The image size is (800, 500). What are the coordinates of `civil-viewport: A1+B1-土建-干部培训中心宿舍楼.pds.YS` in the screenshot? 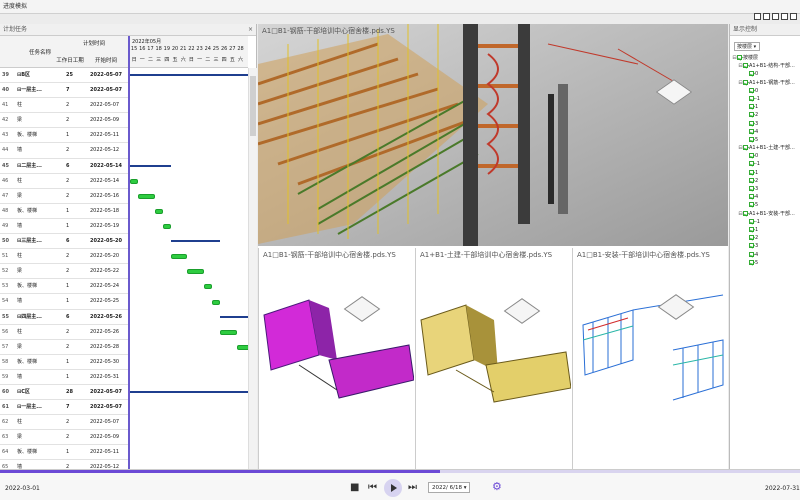 It's located at (493, 358).